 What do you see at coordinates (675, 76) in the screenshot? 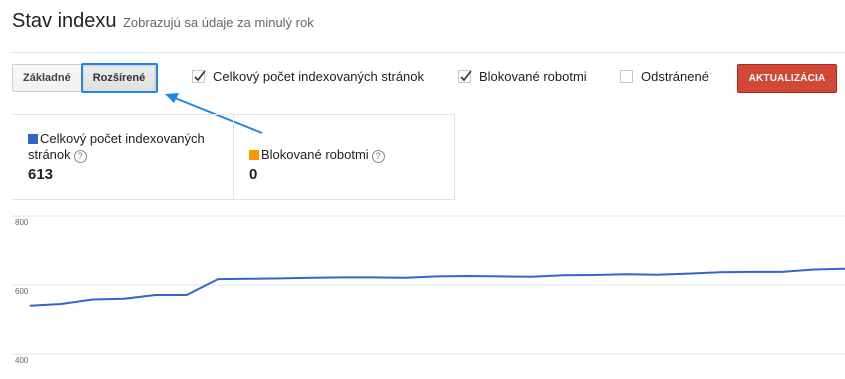
I see `filter-label: Odstránené` at bounding box center [675, 76].